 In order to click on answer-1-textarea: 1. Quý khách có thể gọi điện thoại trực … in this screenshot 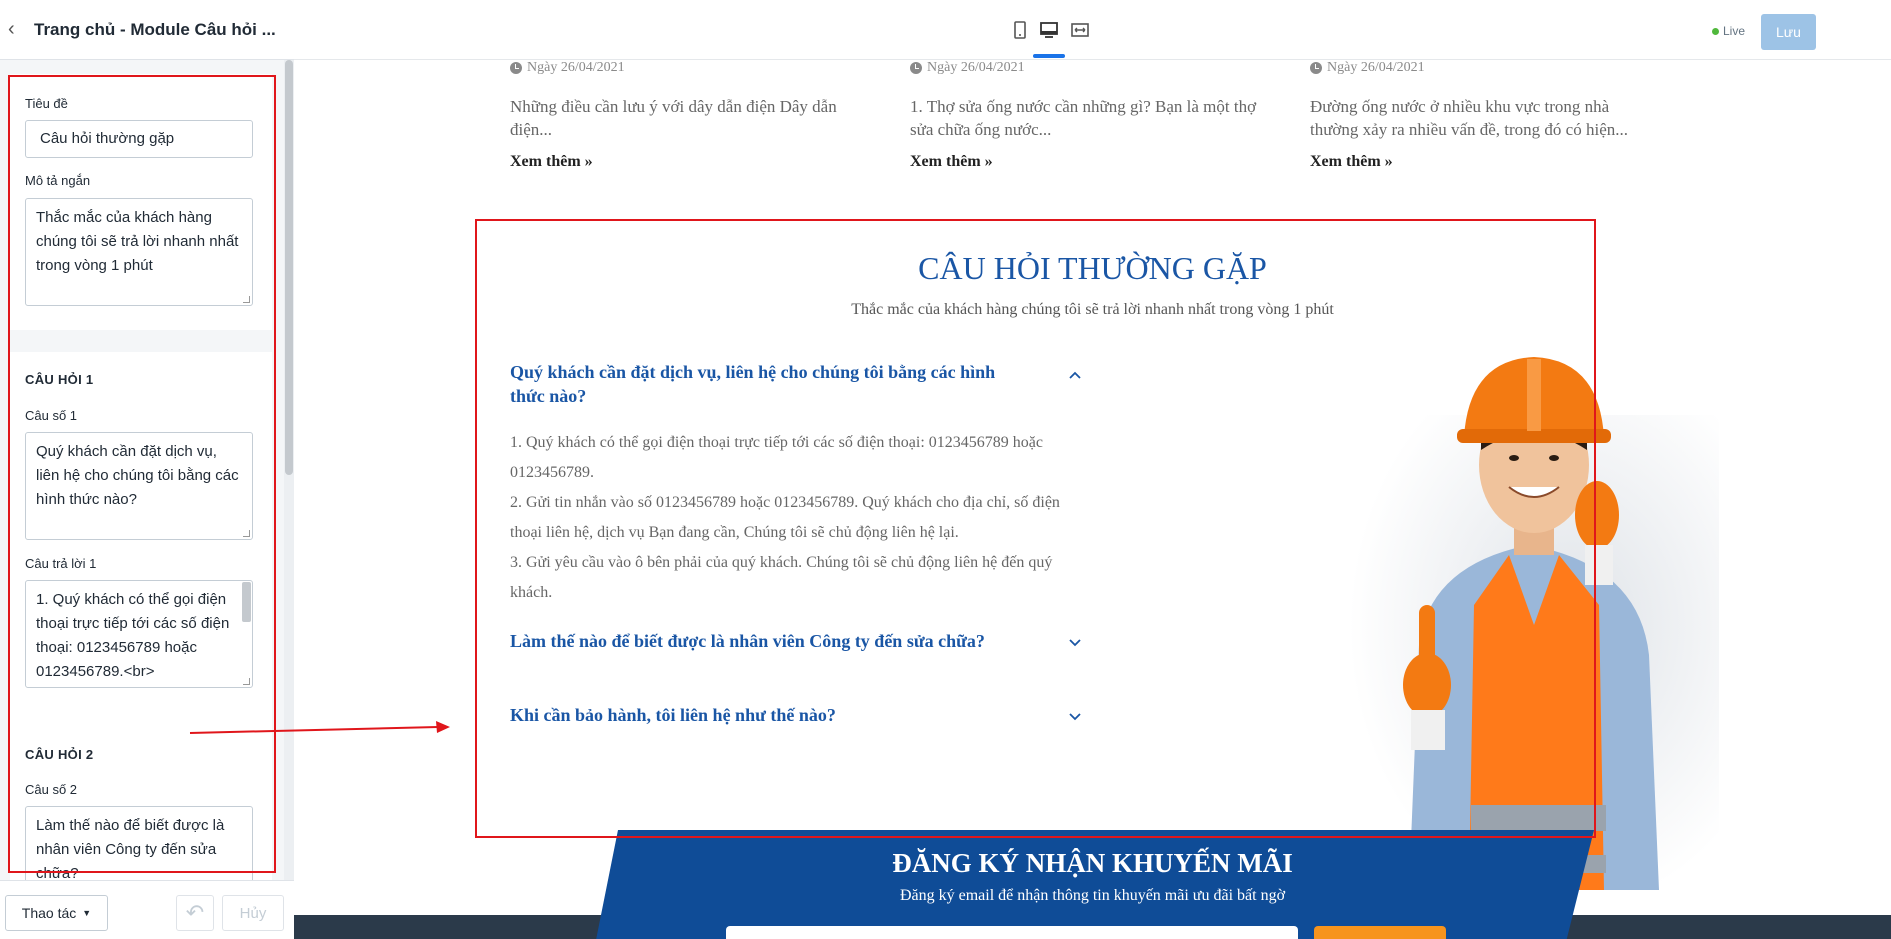, I will do `click(139, 634)`.